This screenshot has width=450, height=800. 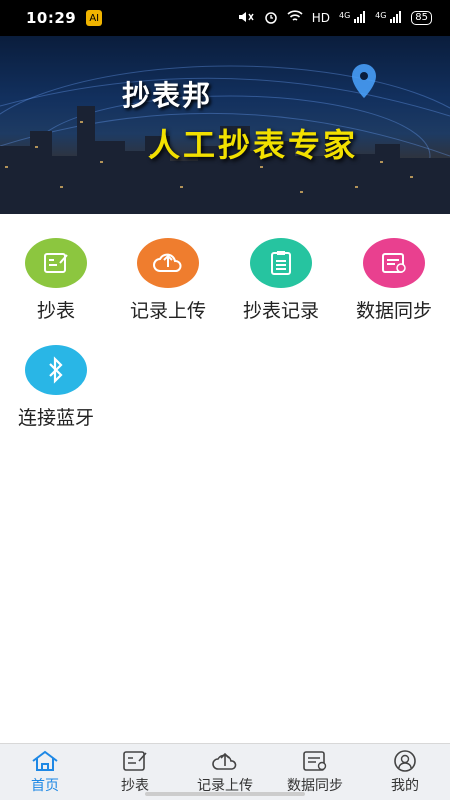 What do you see at coordinates (345, 15) in the screenshot?
I see `signal-1-label: 4G` at bounding box center [345, 15].